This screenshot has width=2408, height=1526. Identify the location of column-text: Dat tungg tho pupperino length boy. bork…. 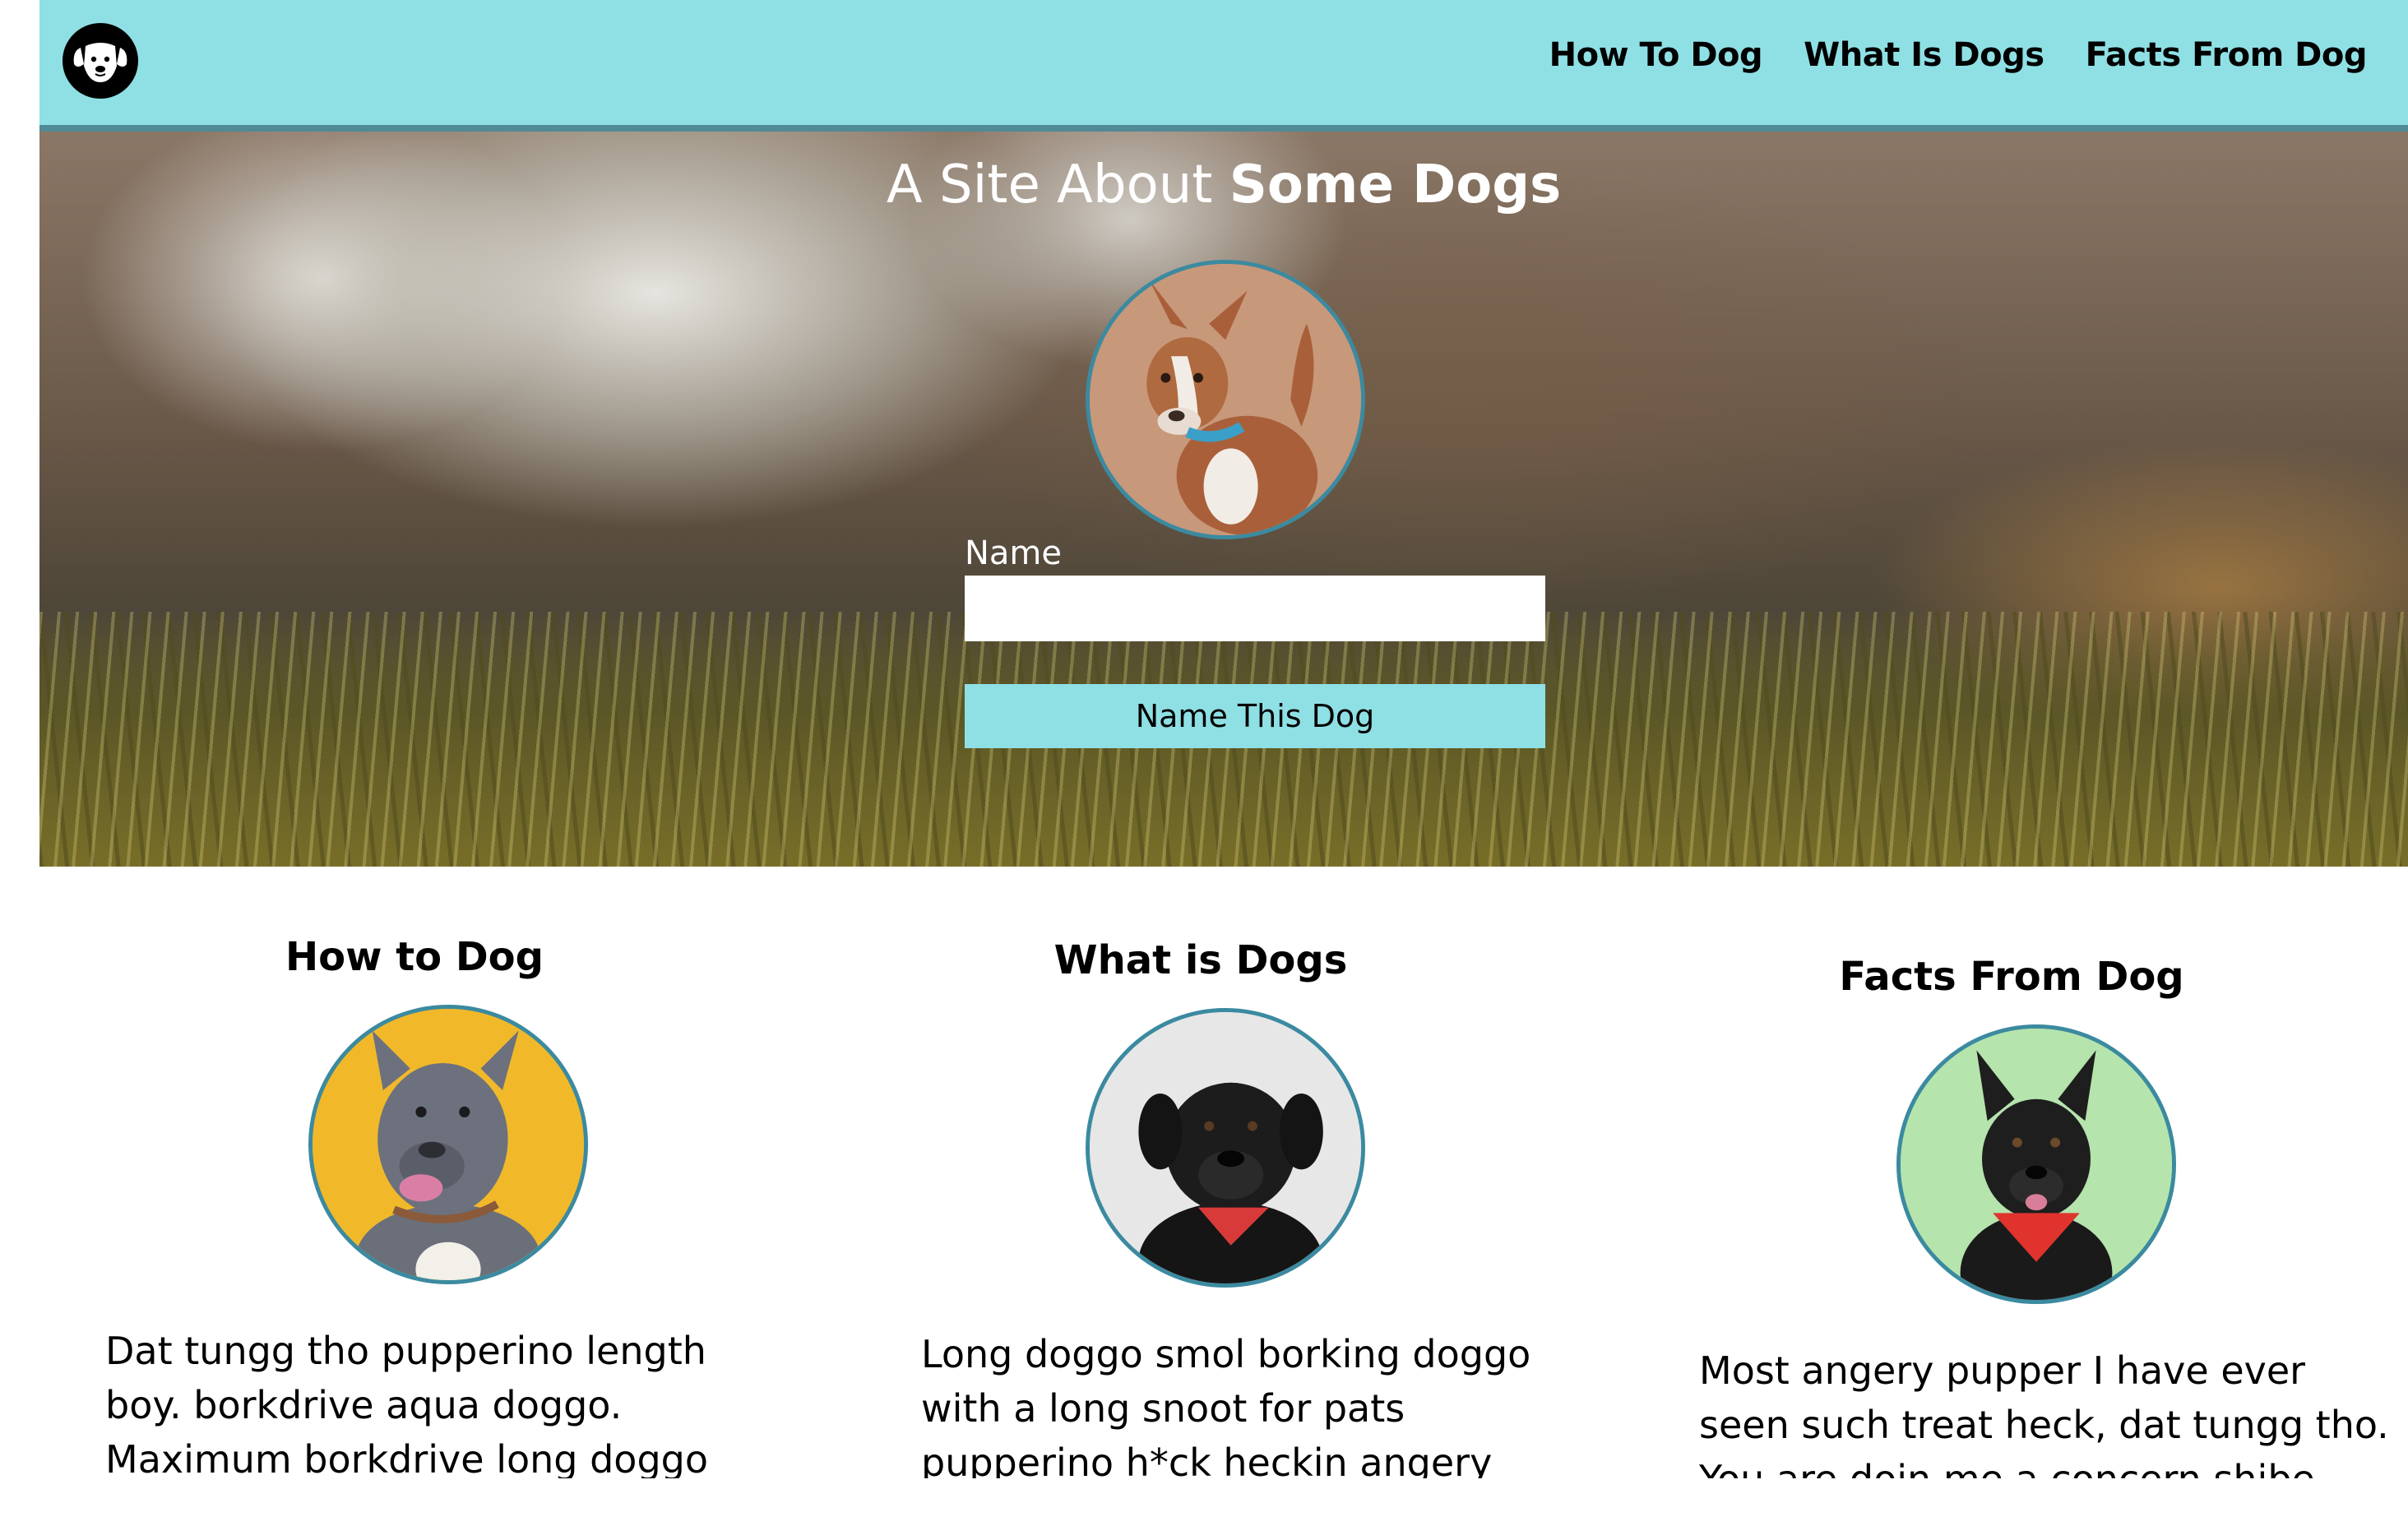
(406, 1405).